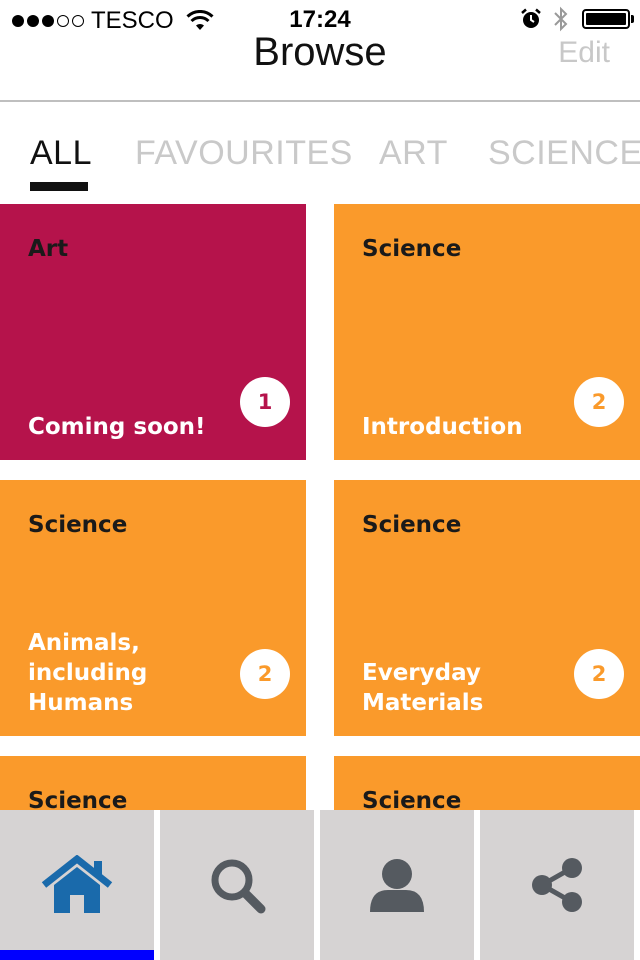 This screenshot has width=640, height=960. I want to click on home-icon, so click(77, 884).